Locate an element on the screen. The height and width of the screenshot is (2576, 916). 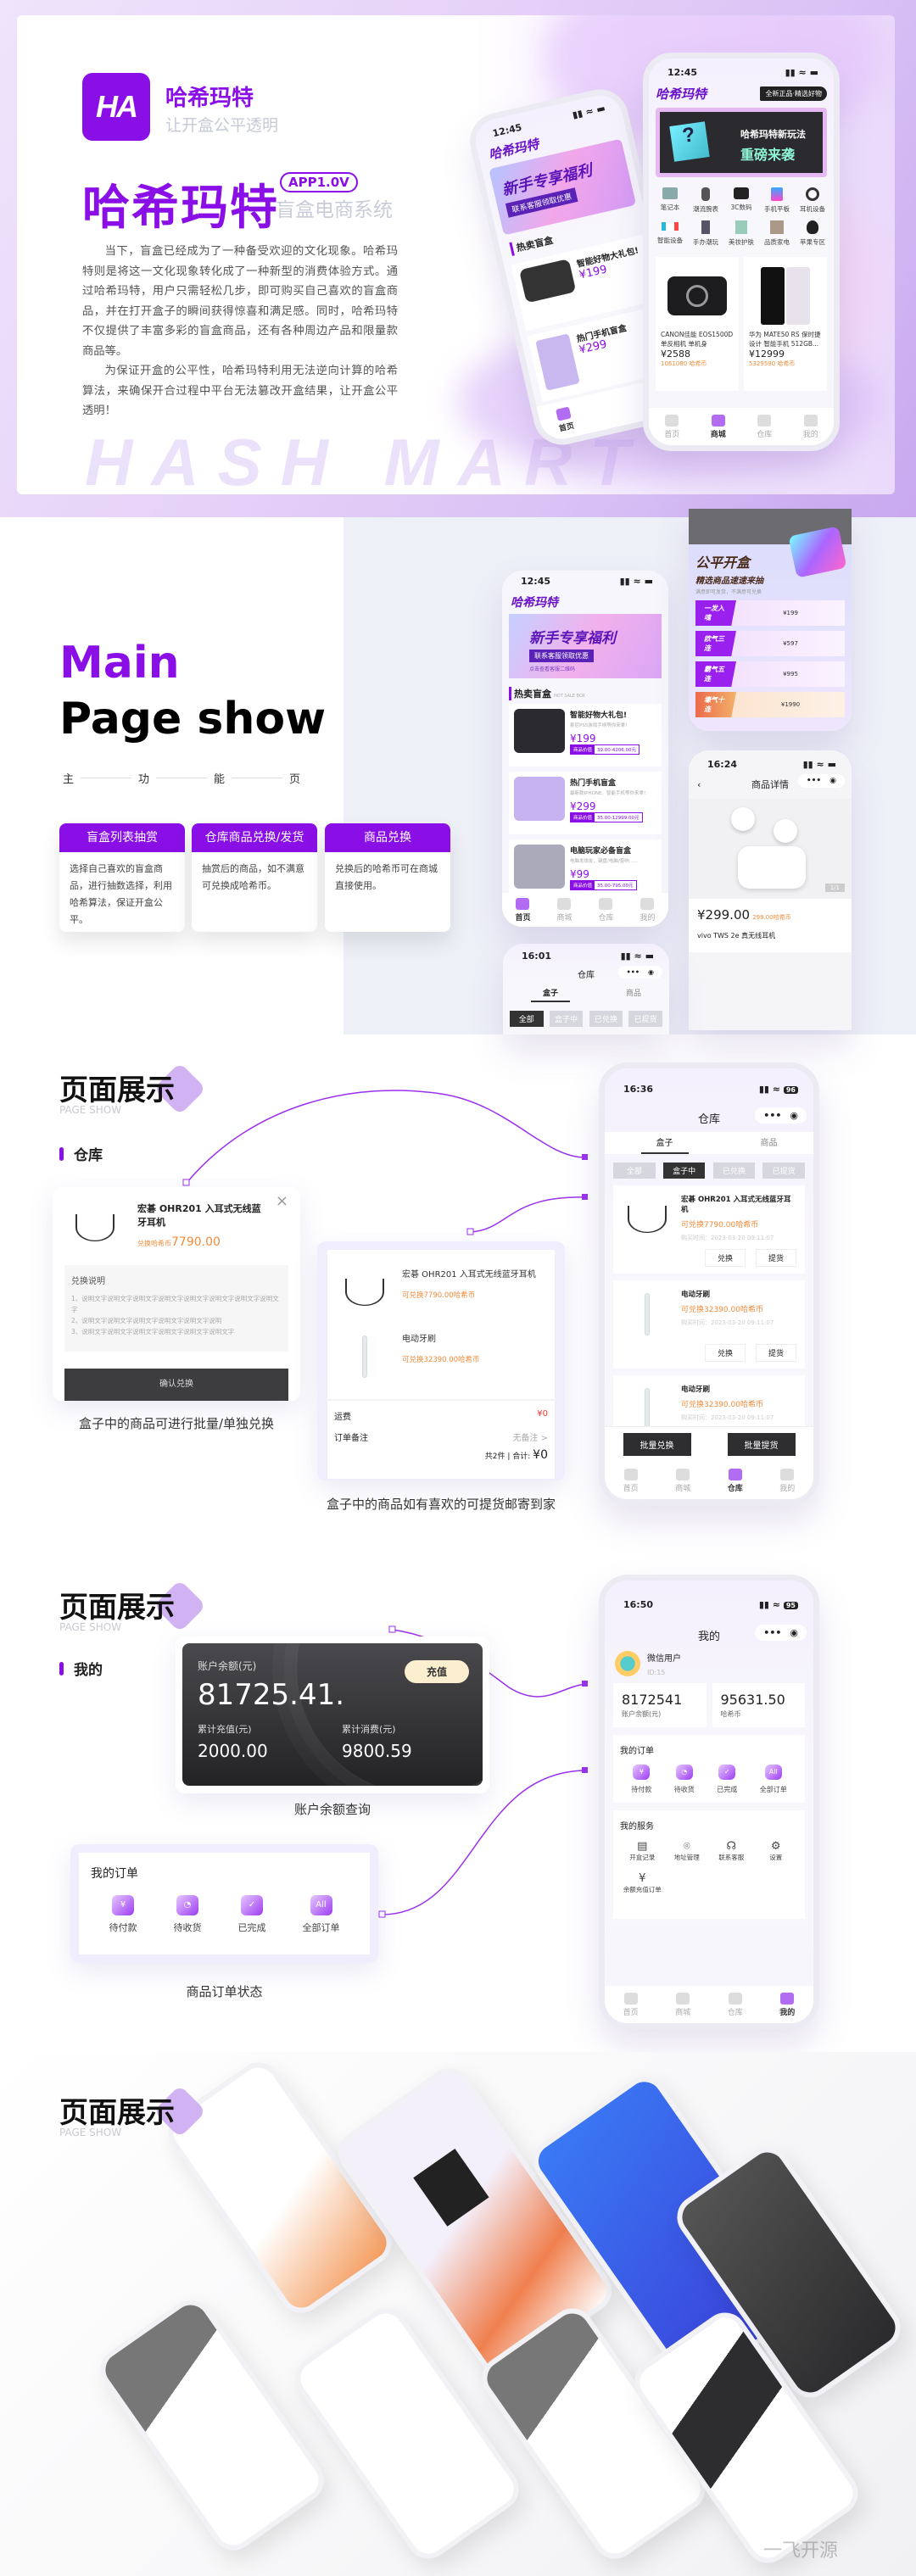
batch-pickup-button: 批量提货 is located at coordinates (761, 1444).